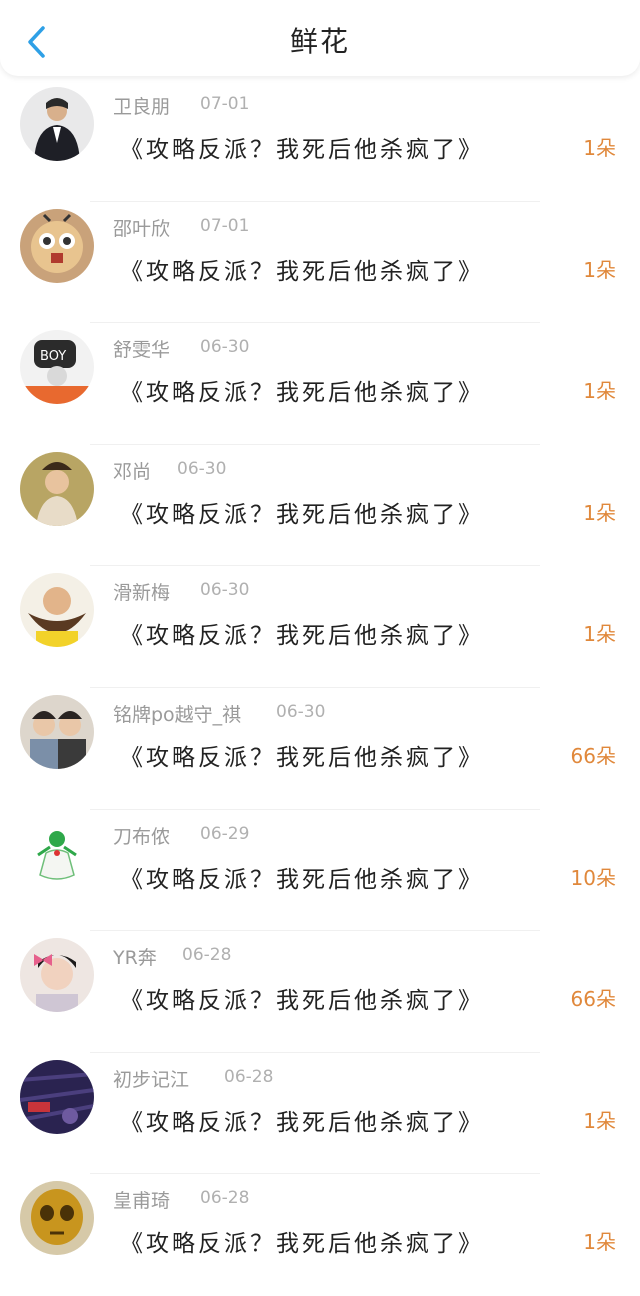 This screenshot has height=1296, width=640. I want to click on avatar: BOY, so click(57, 367).